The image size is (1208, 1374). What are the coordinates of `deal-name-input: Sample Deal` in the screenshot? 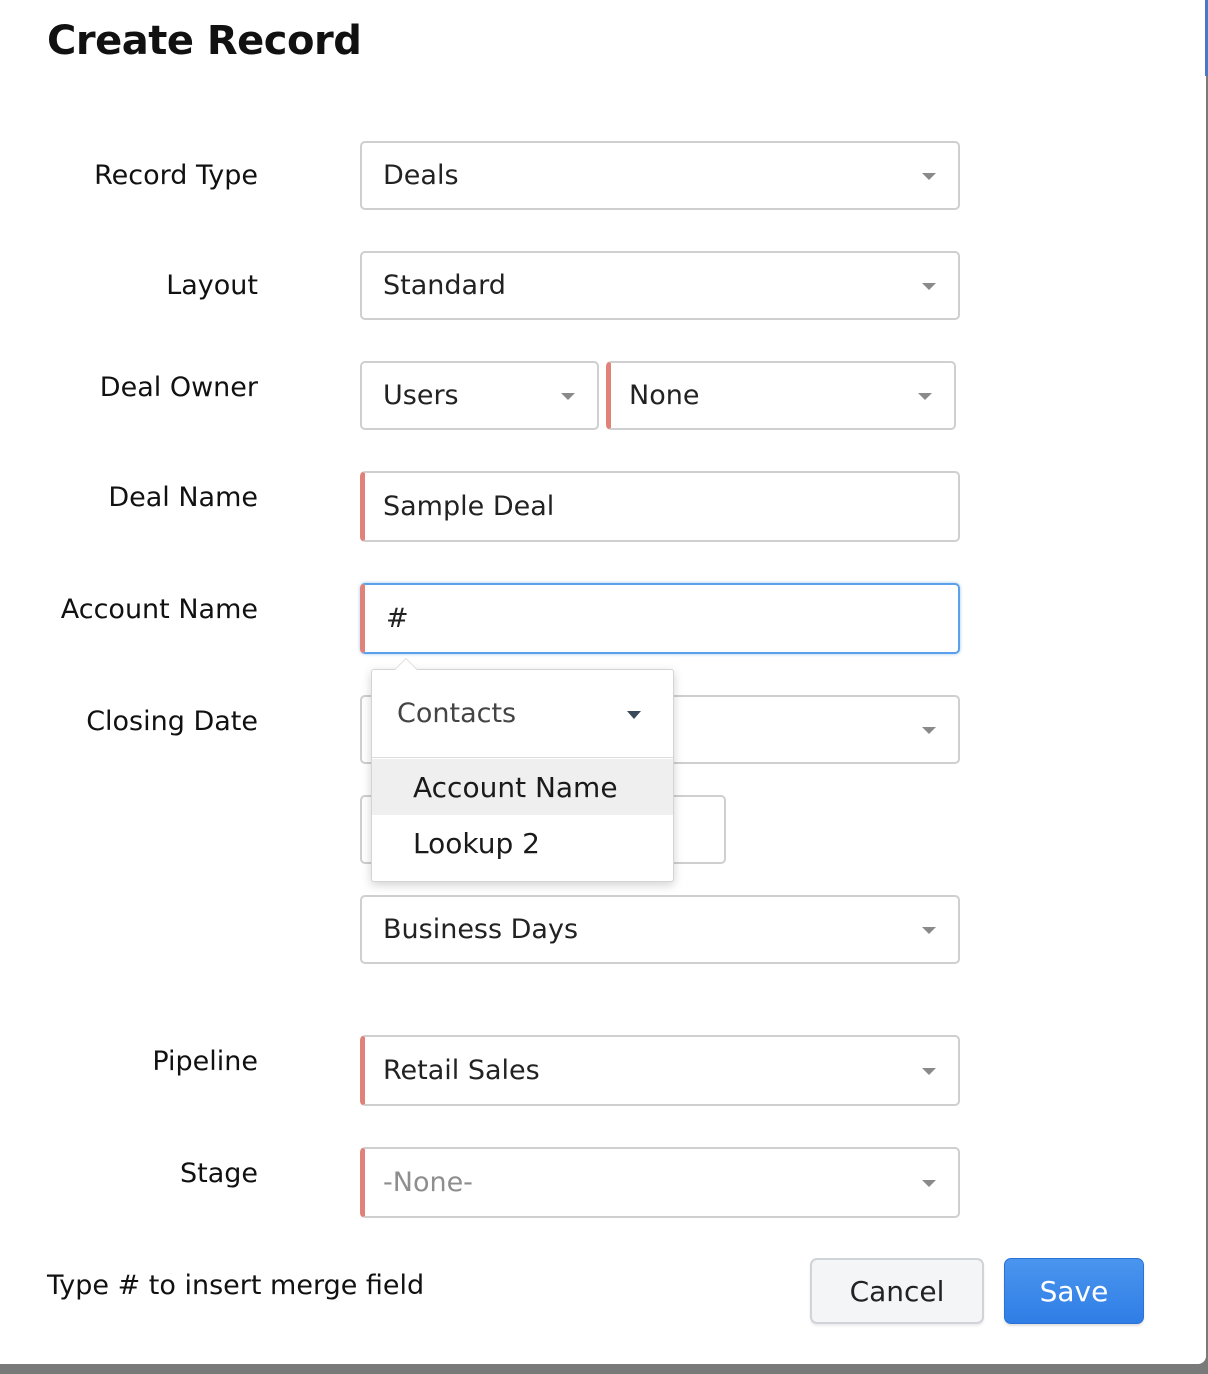 It's located at (660, 506).